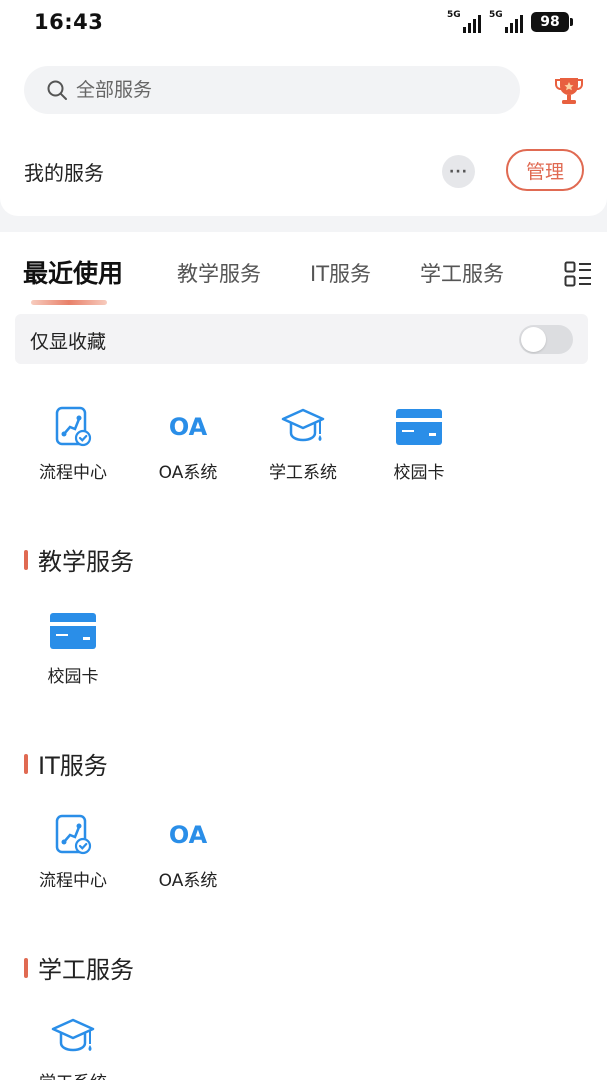  What do you see at coordinates (569, 90) in the screenshot?
I see `trophy-icon` at bounding box center [569, 90].